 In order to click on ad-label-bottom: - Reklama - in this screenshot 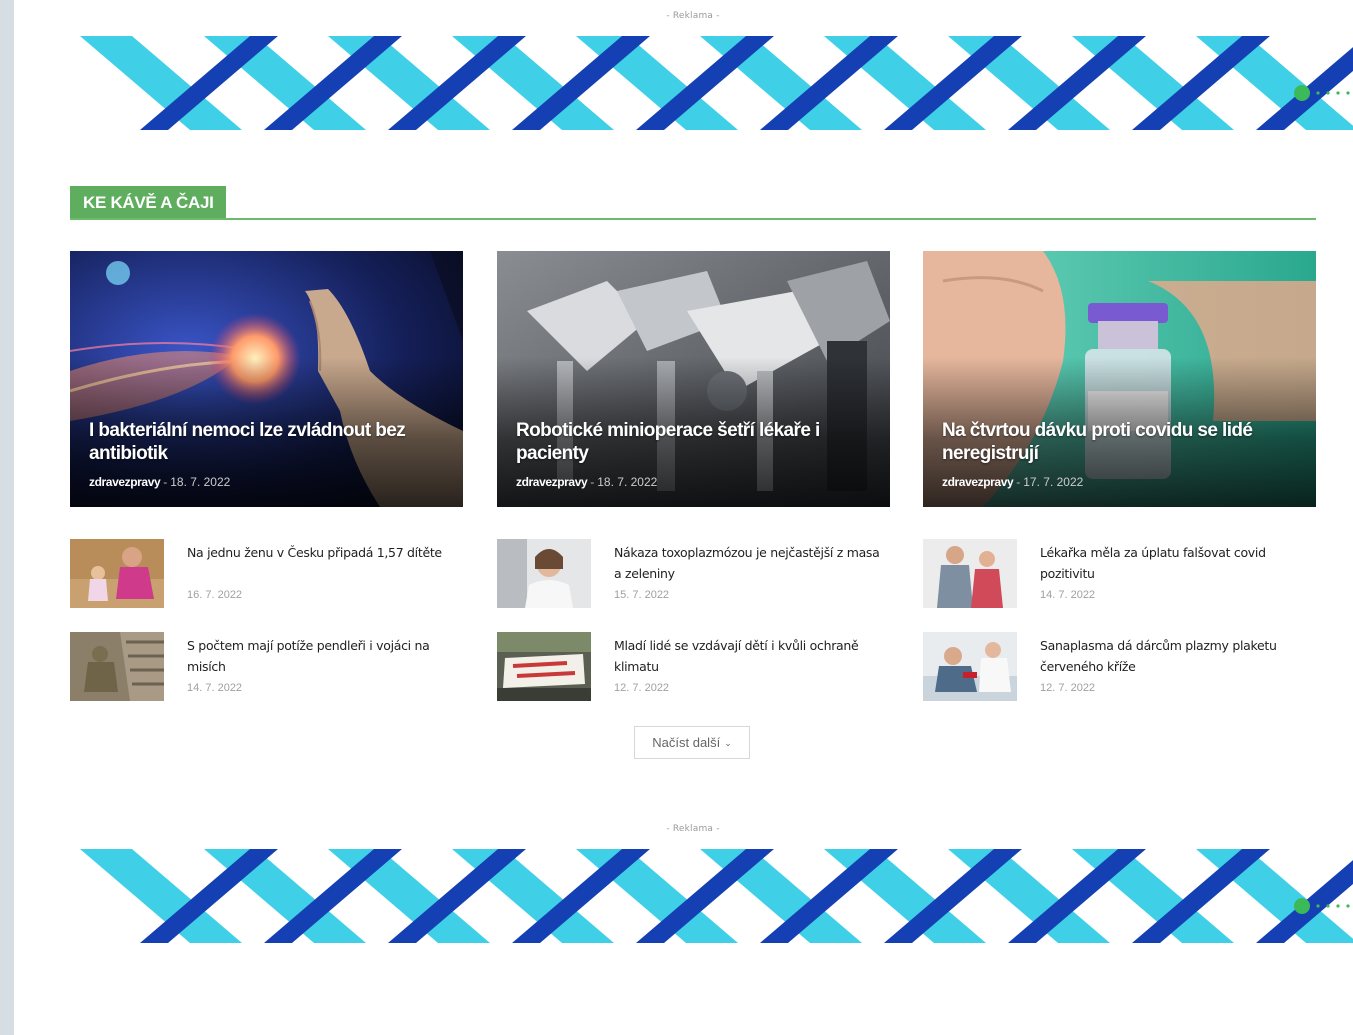, I will do `click(693, 829)`.